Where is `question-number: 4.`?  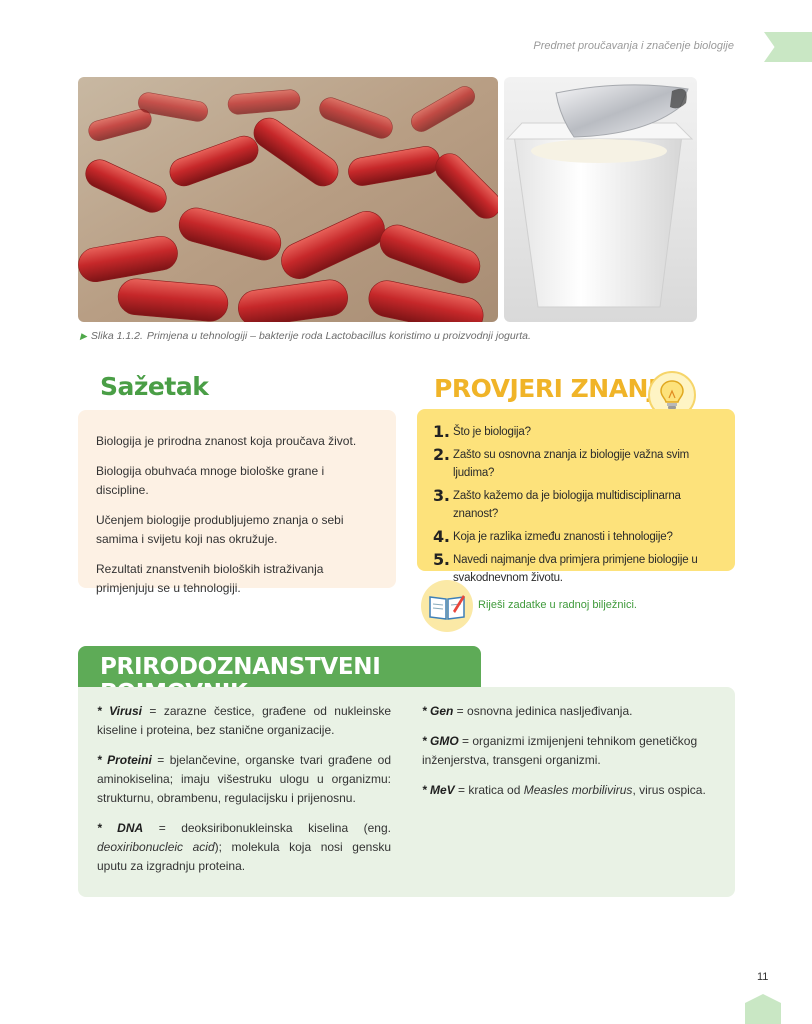
question-number: 4. is located at coordinates (441, 536).